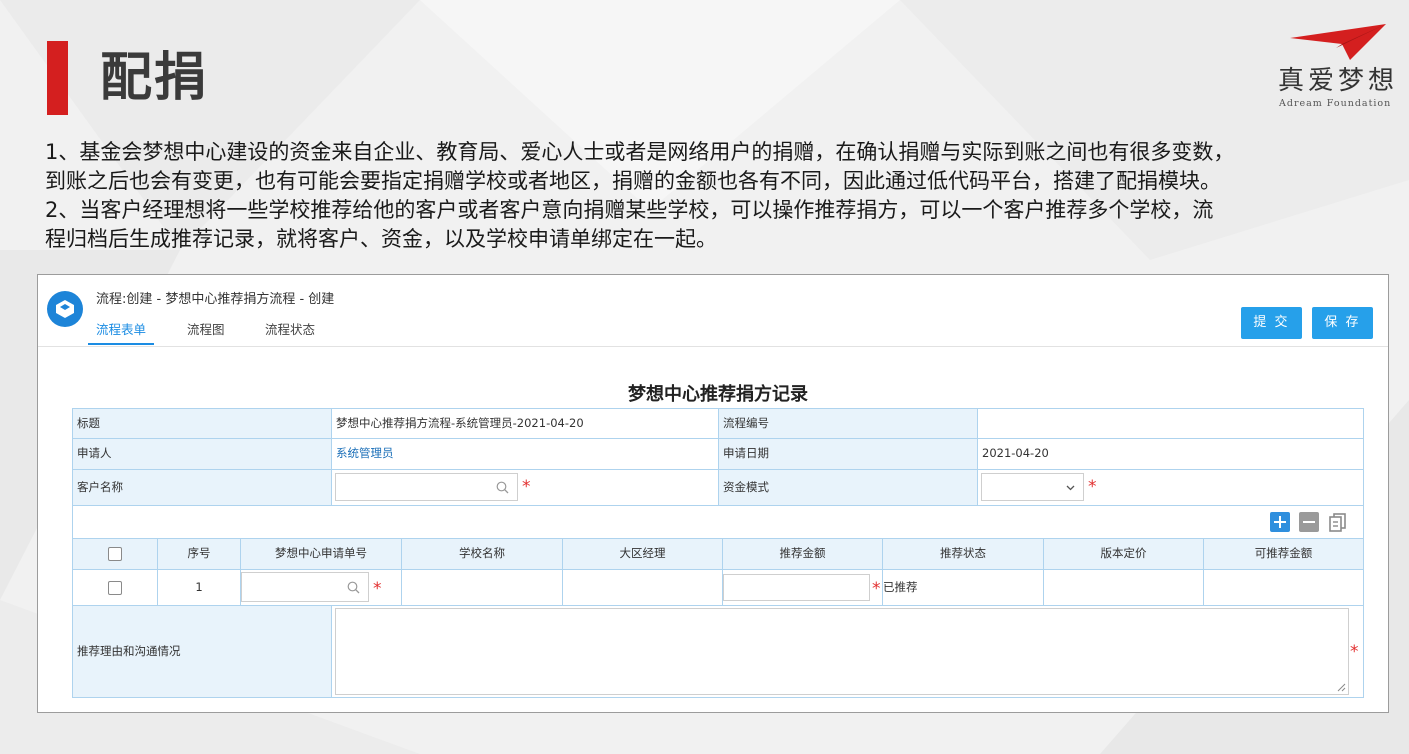 This screenshot has width=1409, height=754. I want to click on add-row-icon, so click(1280, 522).